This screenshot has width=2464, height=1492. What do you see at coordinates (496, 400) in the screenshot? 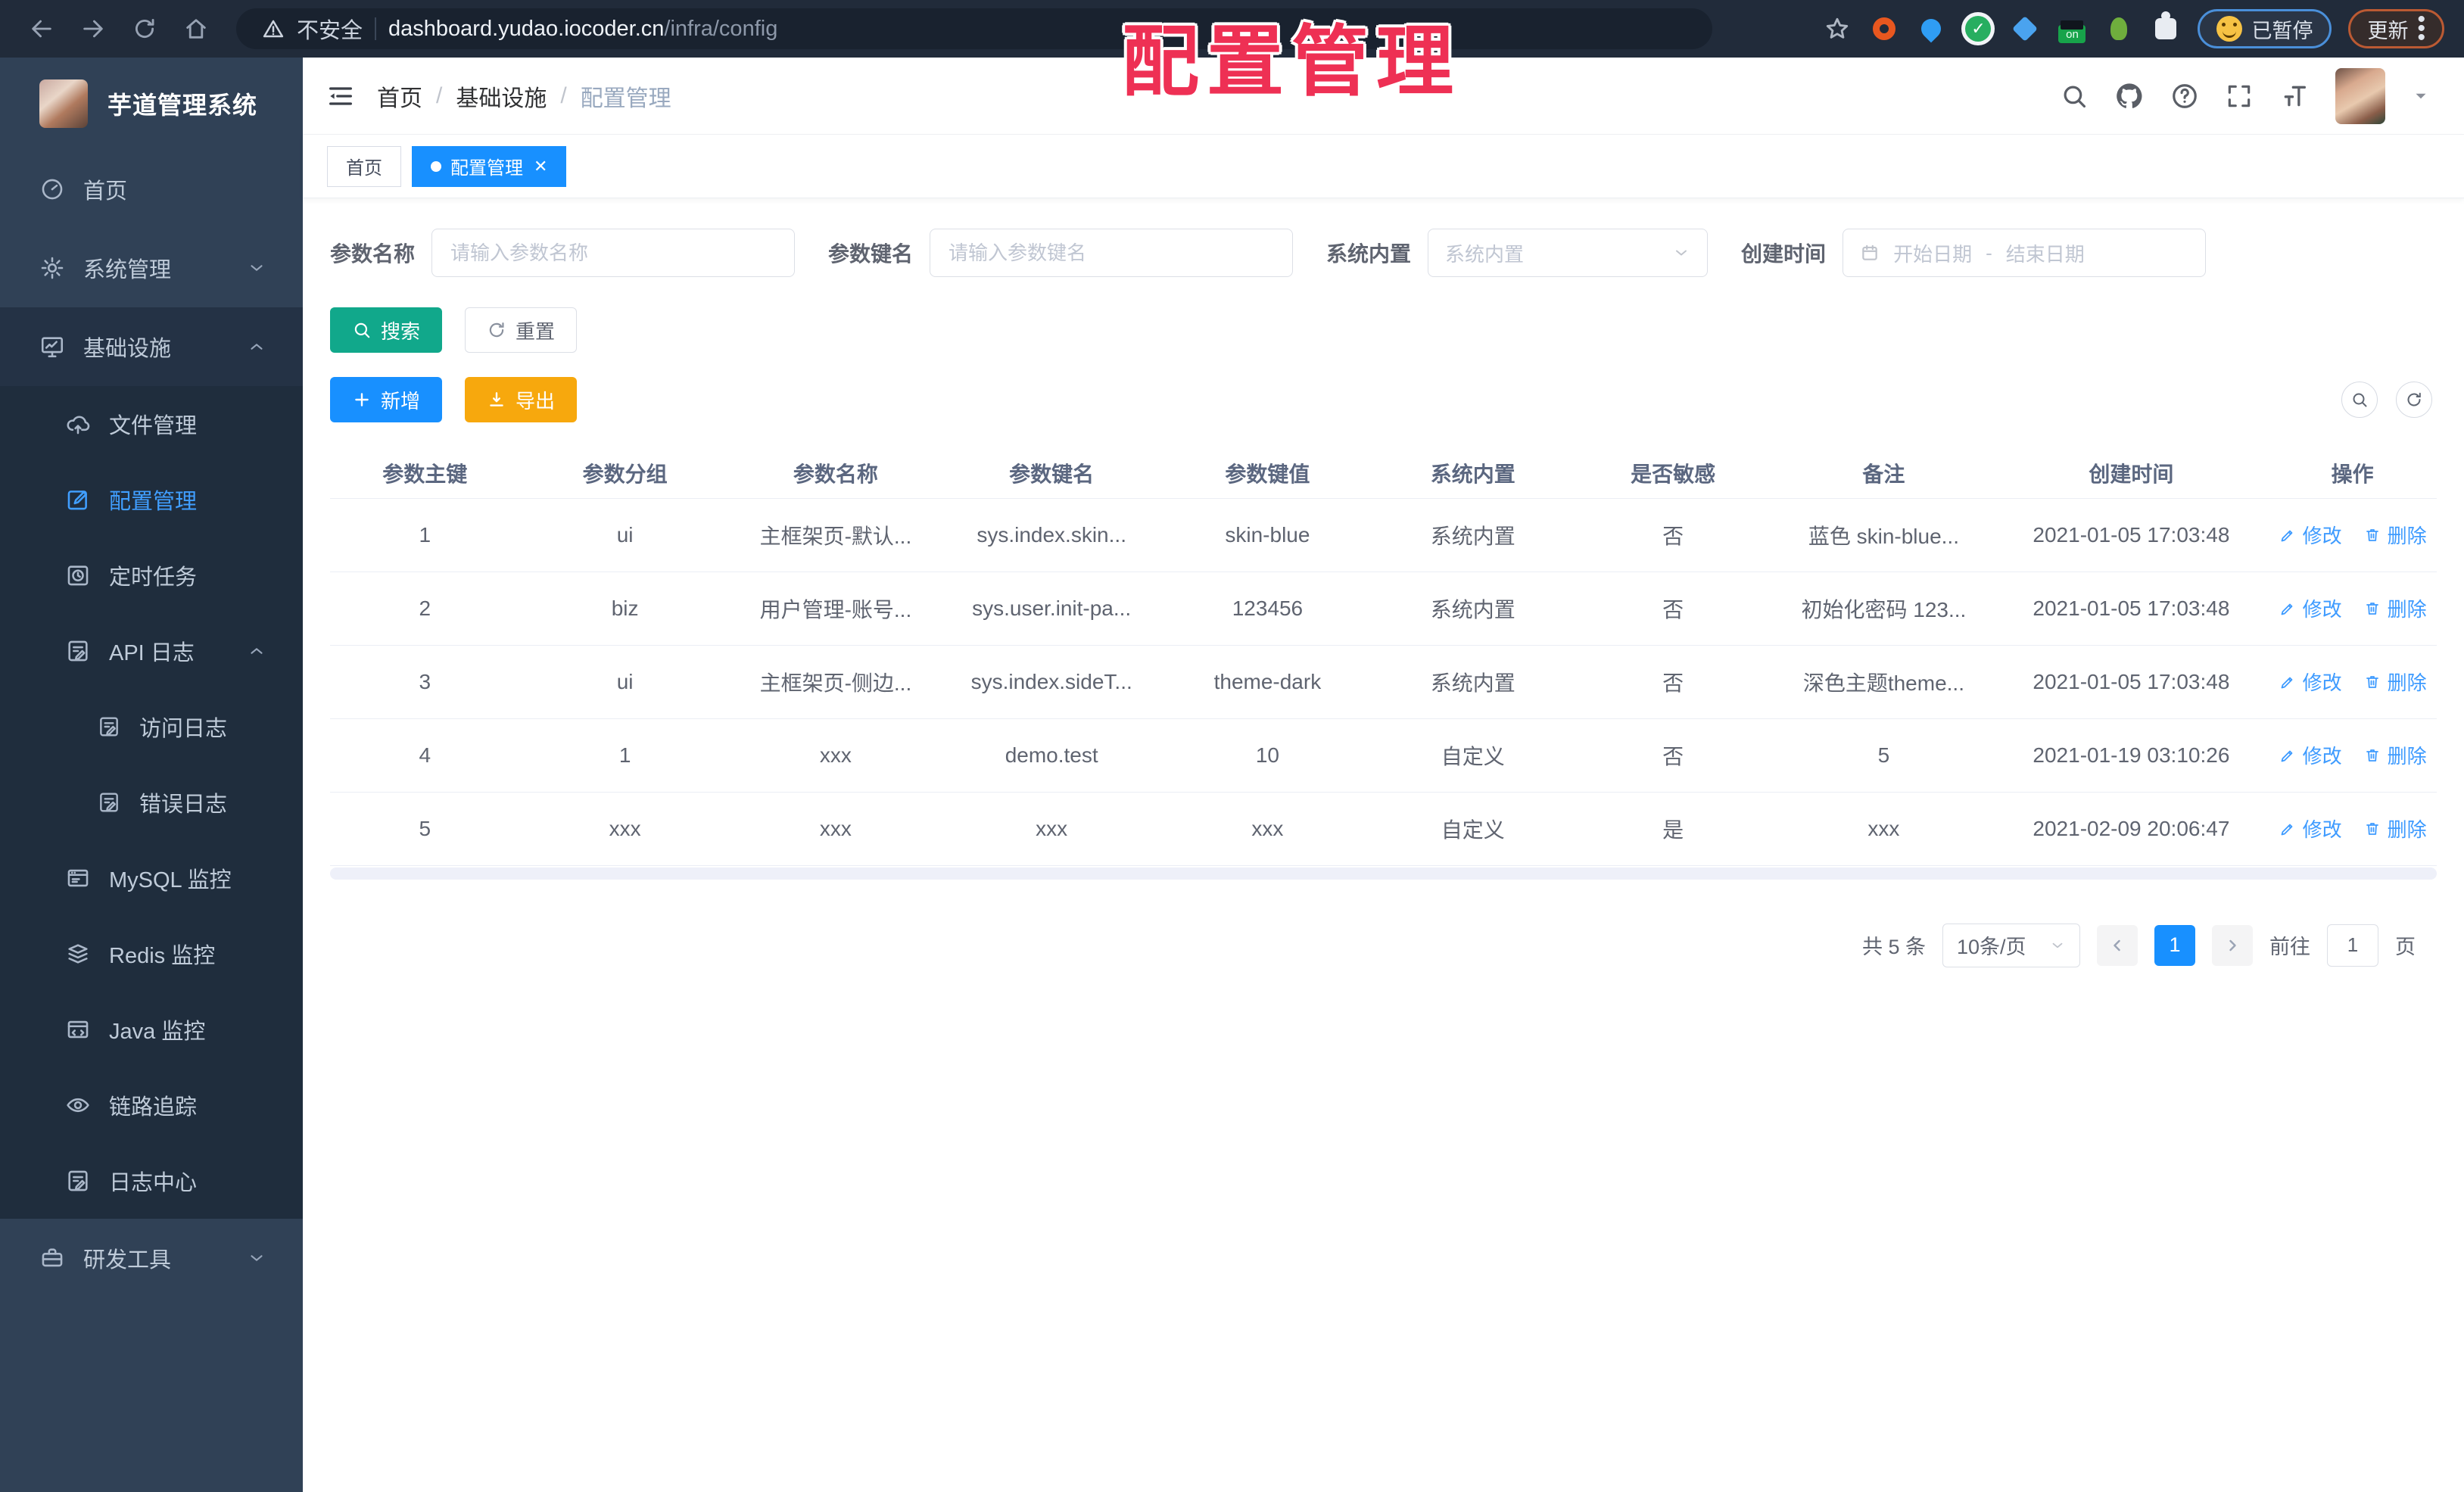
I see `download-icon` at bounding box center [496, 400].